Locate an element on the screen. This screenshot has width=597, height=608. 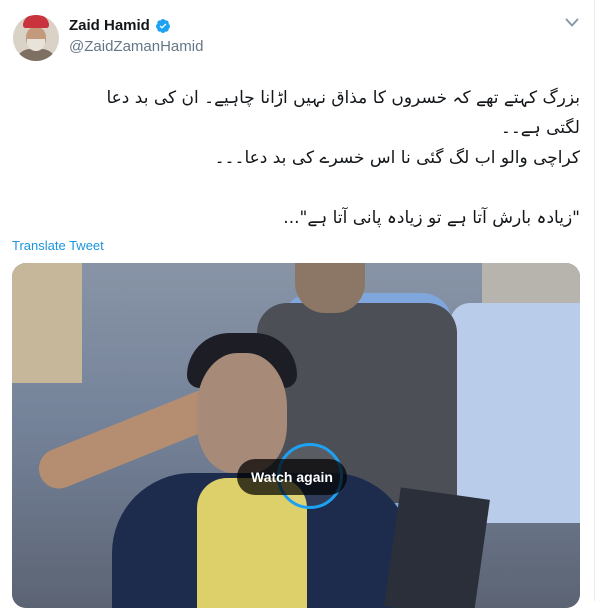
watch-again-button: Watch again is located at coordinates (292, 477).